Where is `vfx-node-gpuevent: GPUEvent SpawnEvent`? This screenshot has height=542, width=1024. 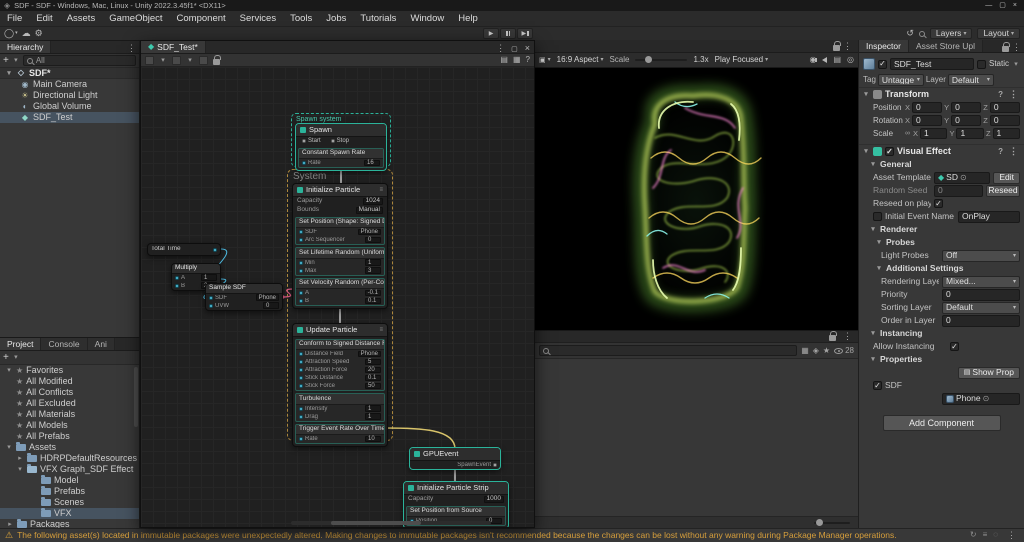
vfx-node-gpuevent: GPUEvent SpawnEvent is located at coordinates (455, 458).